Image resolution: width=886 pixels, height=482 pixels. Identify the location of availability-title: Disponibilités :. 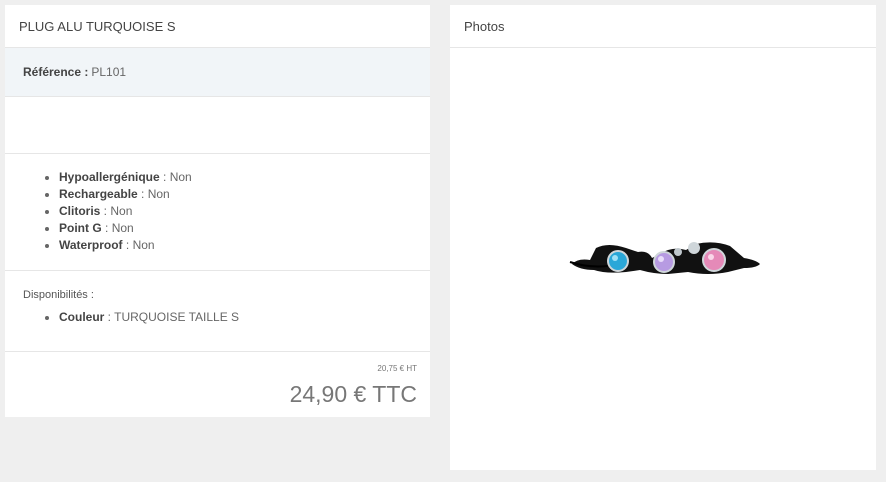
(58, 295).